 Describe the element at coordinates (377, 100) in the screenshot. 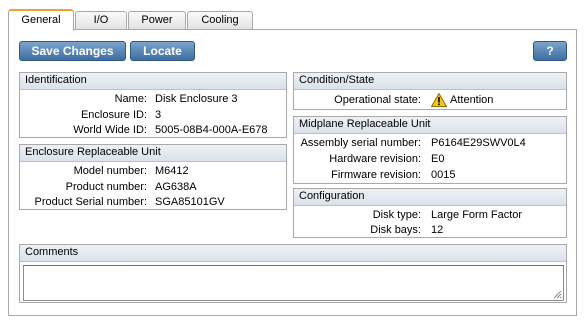

I see `operational-state-label: Operational state:` at that location.